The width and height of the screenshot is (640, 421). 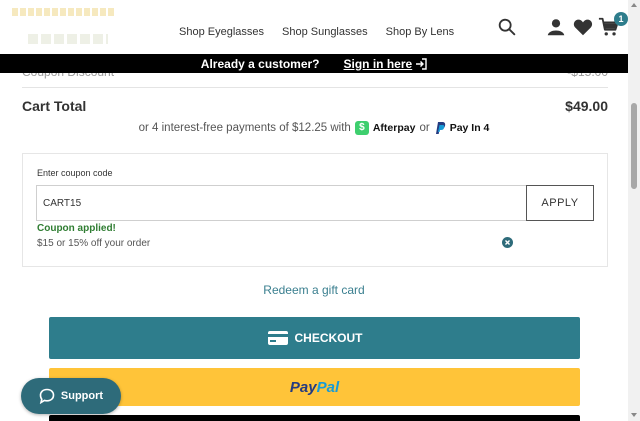 I want to click on coupon-code-label: Enter coupon code, so click(x=75, y=173).